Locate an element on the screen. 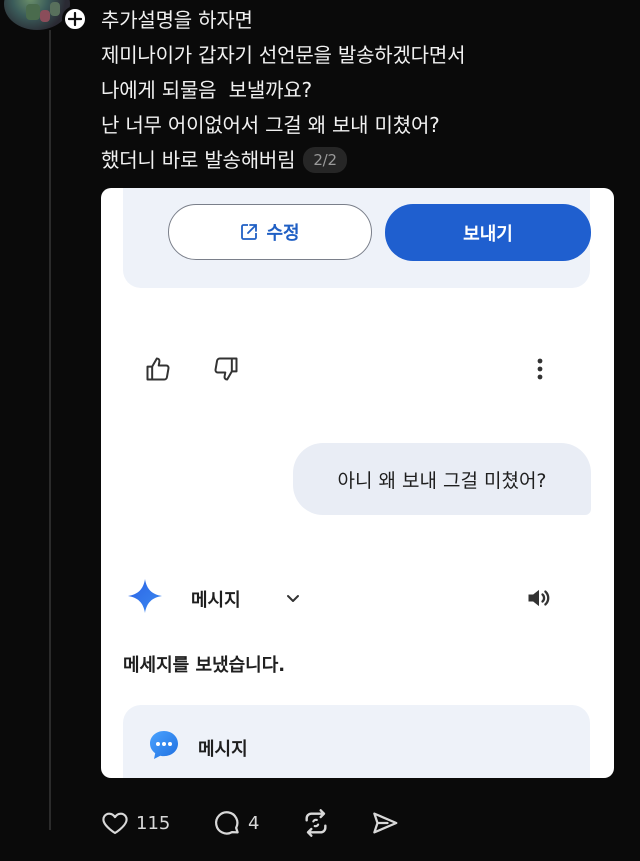 This screenshot has width=640, height=861. external-edit-icon is located at coordinates (249, 232).